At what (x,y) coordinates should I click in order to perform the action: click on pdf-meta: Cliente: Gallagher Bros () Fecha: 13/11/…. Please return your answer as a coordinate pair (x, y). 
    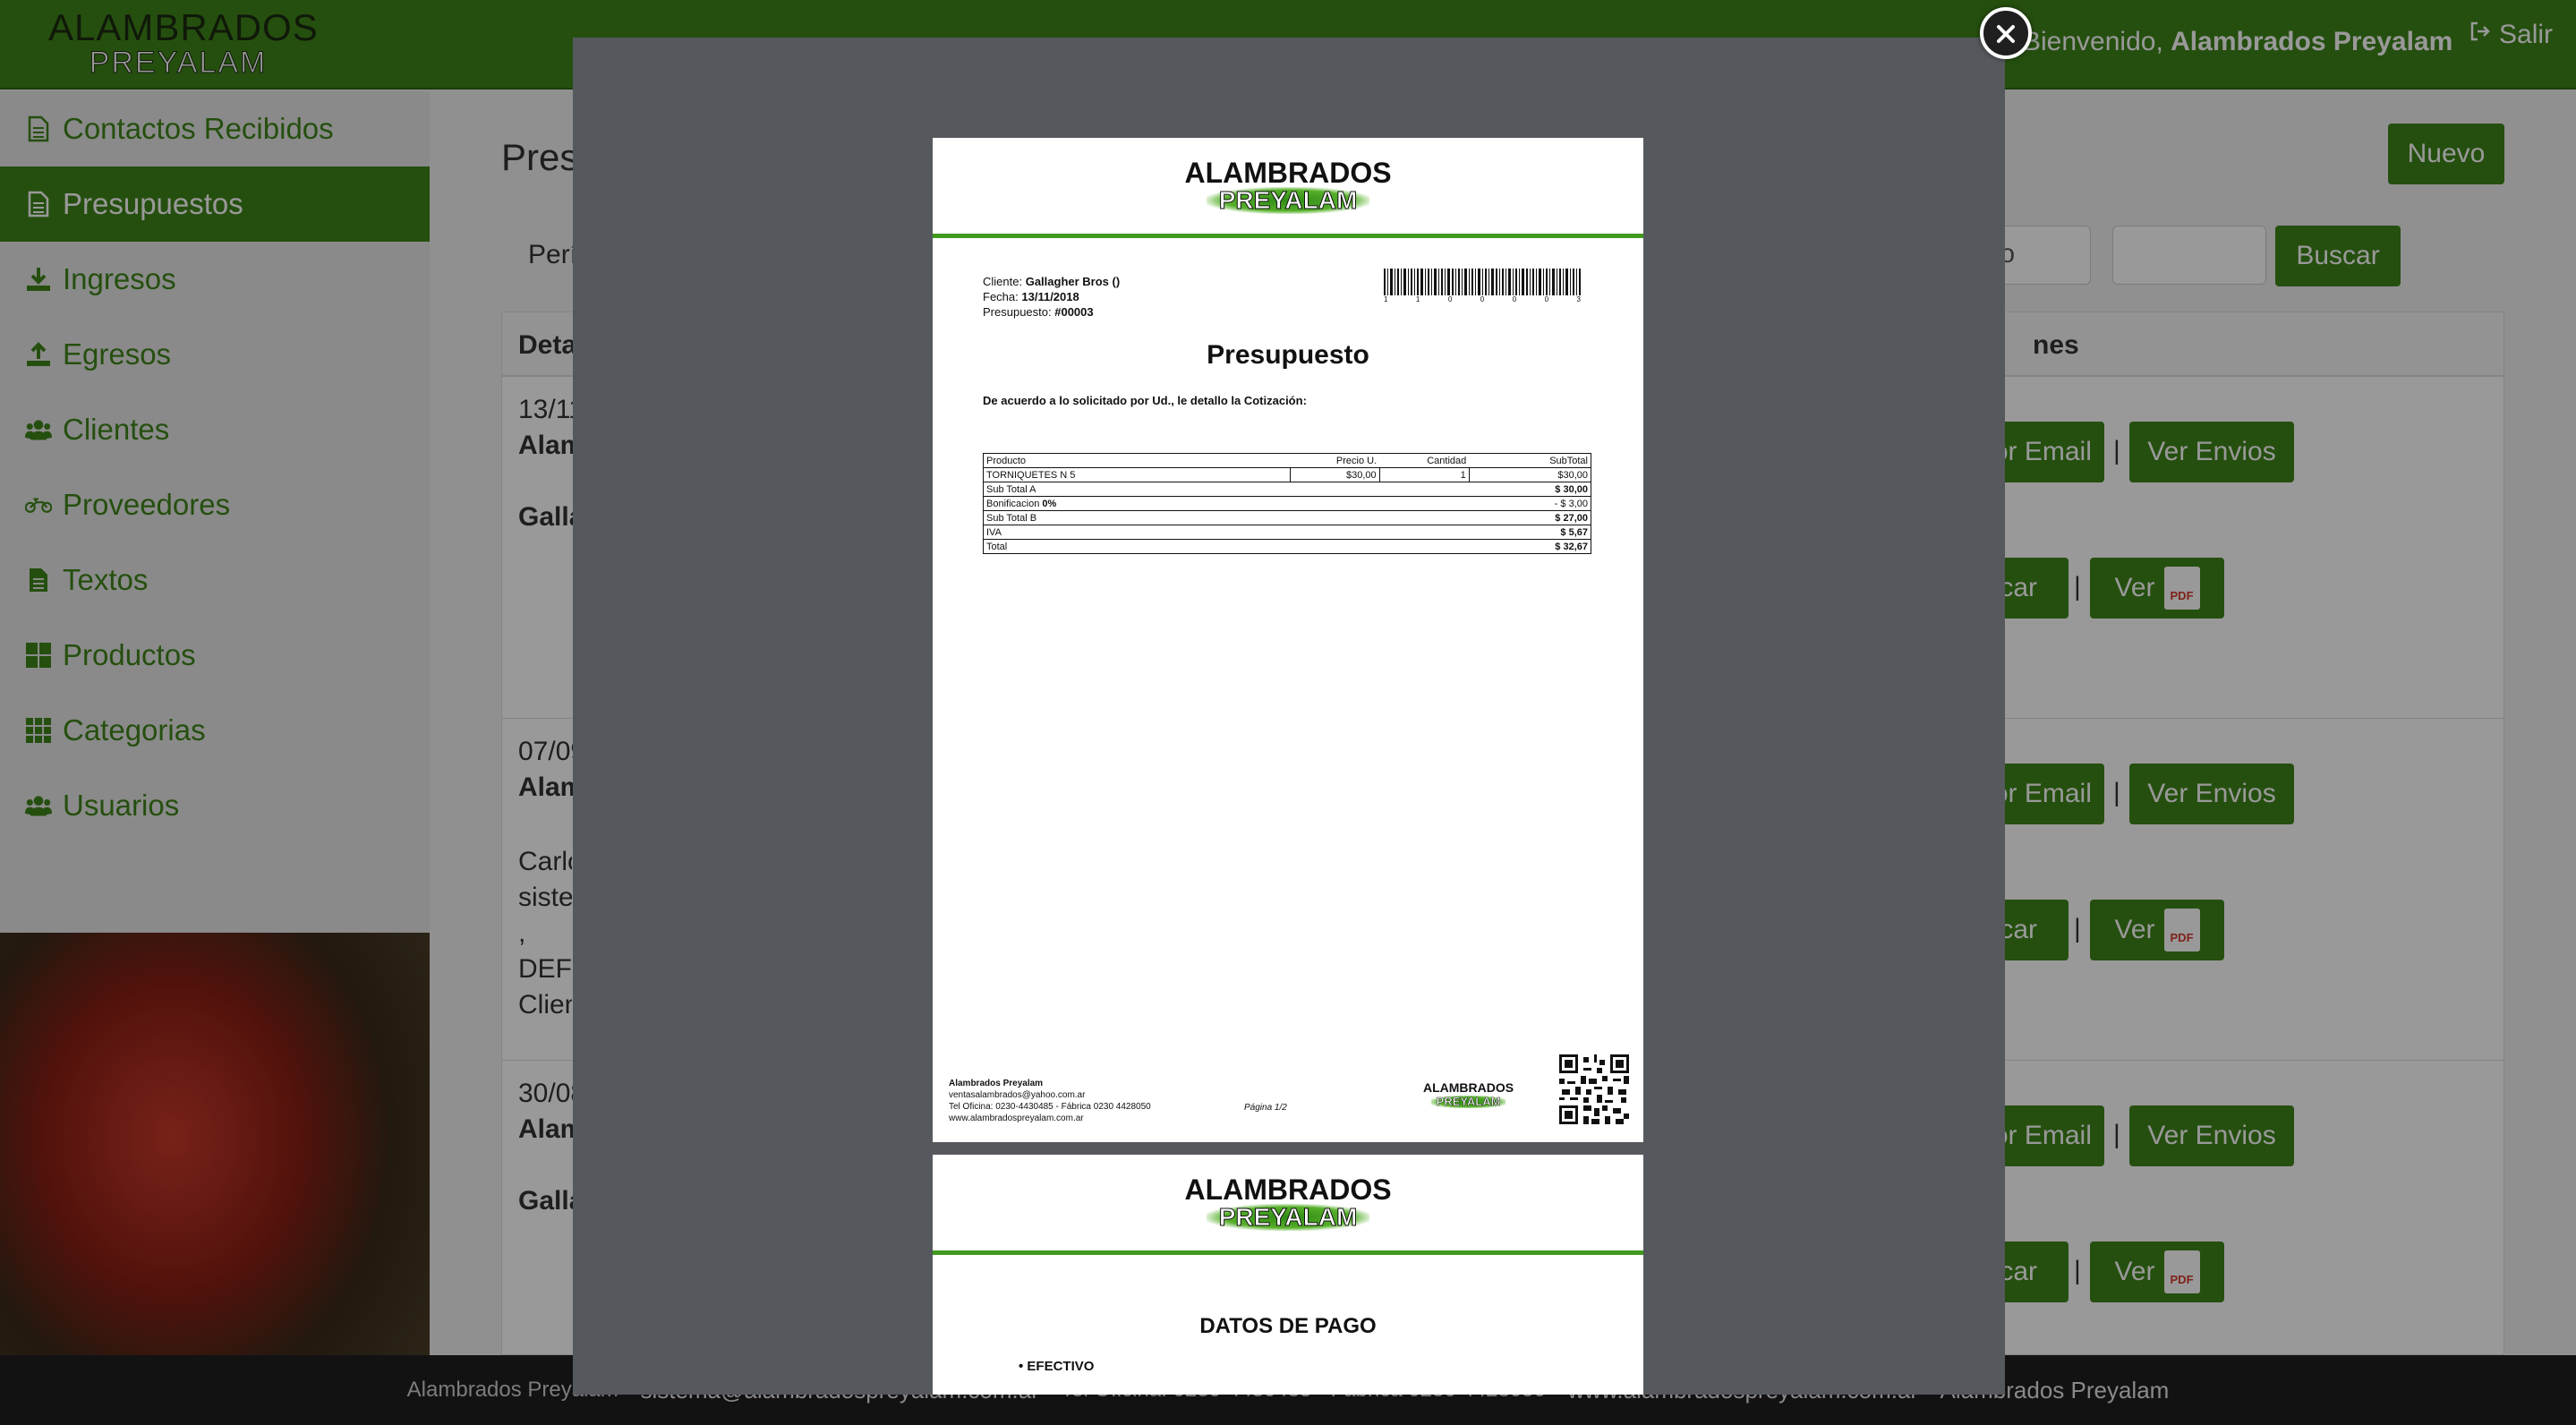
    Looking at the image, I should click on (1051, 297).